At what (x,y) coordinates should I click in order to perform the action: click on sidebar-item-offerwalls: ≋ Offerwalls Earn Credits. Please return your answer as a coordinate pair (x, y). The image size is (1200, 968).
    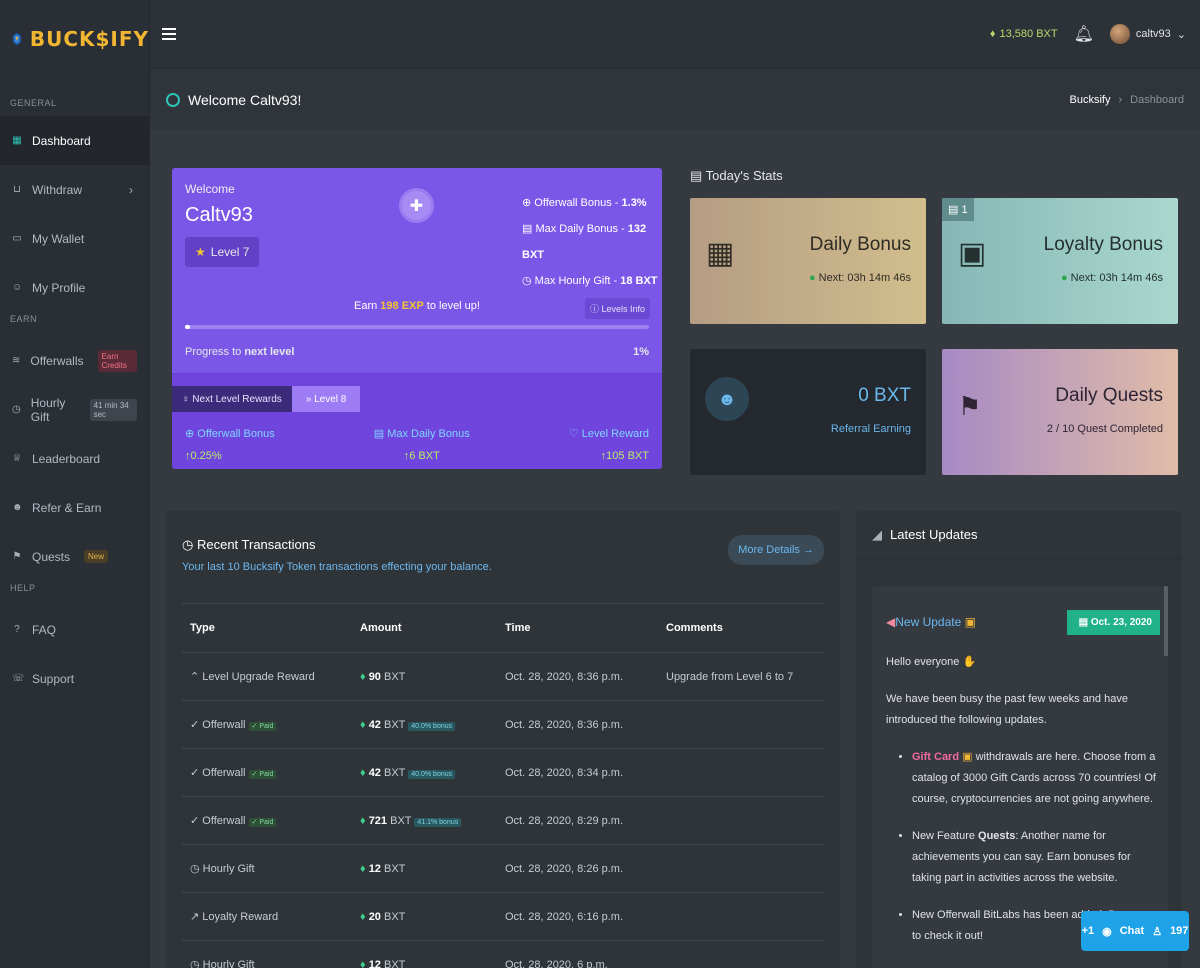
    Looking at the image, I should click on (74, 360).